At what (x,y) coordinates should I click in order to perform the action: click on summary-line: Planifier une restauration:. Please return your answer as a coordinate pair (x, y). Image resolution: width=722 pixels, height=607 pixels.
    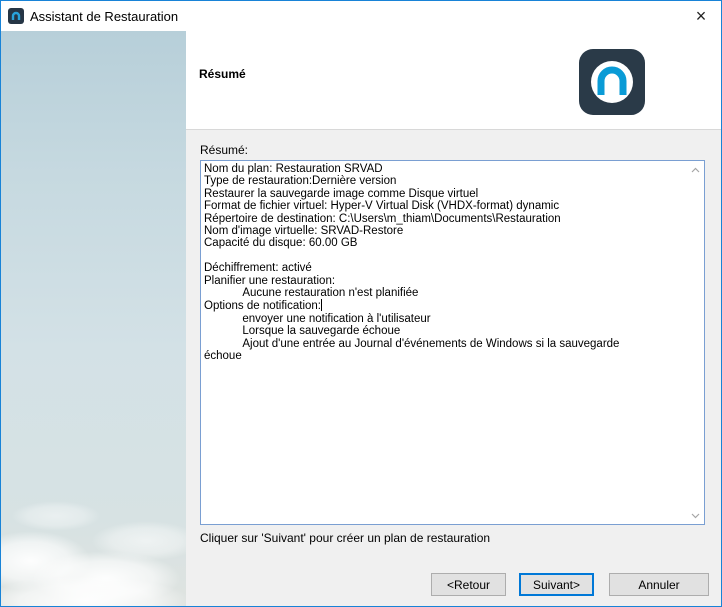
    Looking at the image, I should click on (270, 280).